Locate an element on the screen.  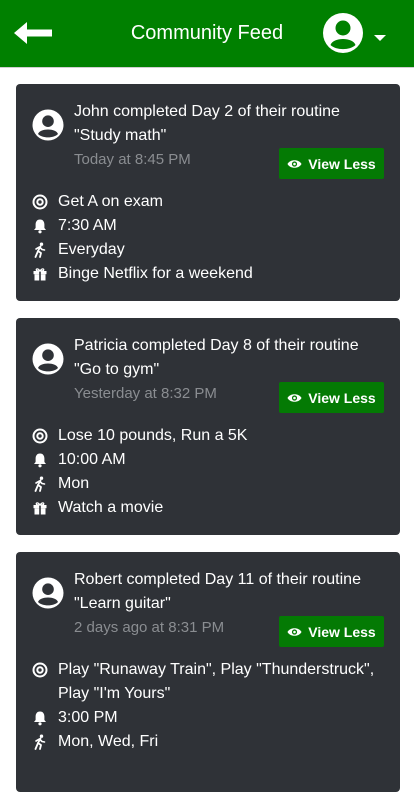
reward-row: Watch a movie is located at coordinates (208, 508).